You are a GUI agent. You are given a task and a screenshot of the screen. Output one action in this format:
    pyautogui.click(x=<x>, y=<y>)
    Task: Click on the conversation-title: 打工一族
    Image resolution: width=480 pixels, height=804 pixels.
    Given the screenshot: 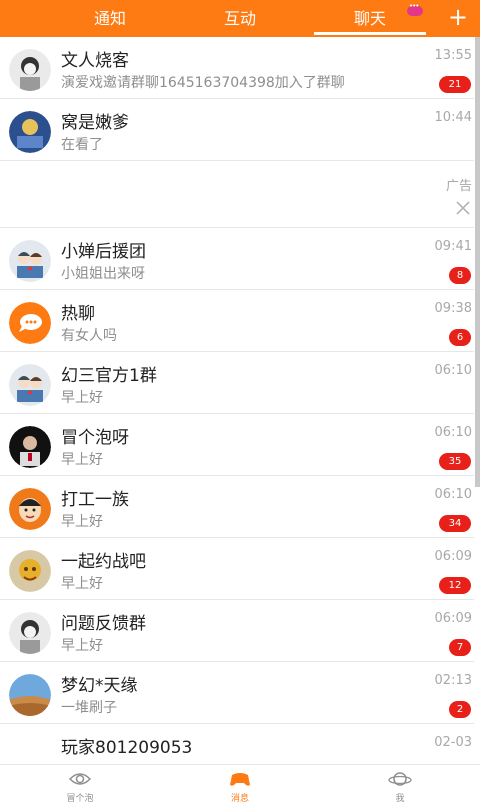 What is the action you would take?
    pyautogui.click(x=95, y=500)
    